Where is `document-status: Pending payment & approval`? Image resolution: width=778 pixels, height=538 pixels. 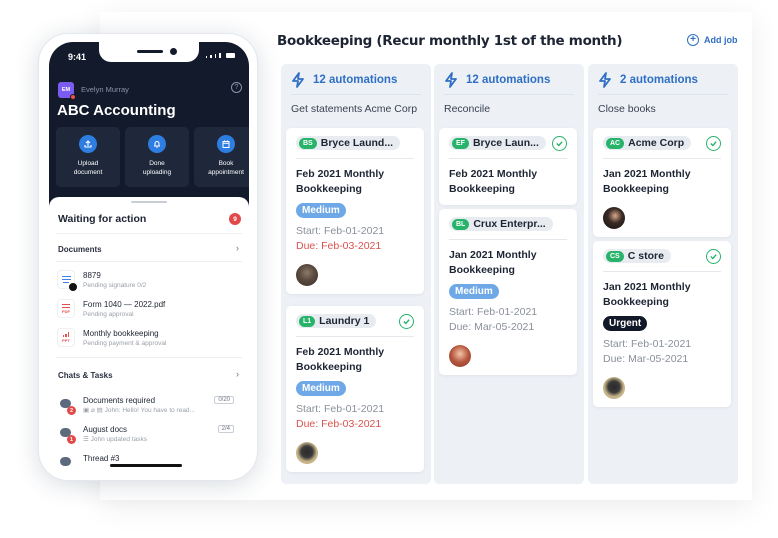
document-status: Pending payment & approval is located at coordinates (125, 343).